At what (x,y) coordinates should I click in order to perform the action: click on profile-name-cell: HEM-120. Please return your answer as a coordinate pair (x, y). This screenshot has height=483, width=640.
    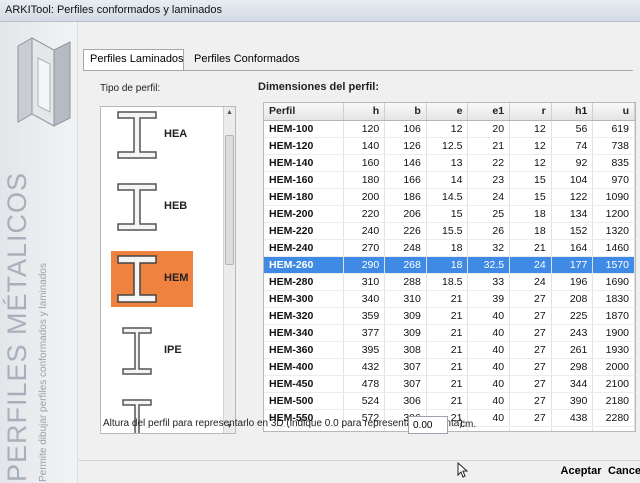
    Looking at the image, I should click on (304, 146).